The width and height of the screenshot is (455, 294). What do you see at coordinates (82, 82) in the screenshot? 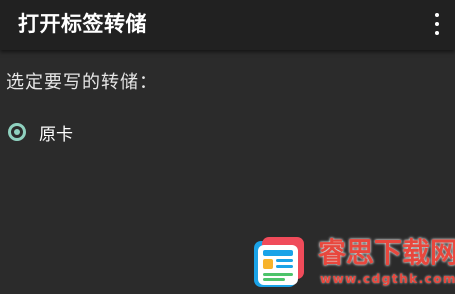
I see `select-dump-label: 选定要写的转储：` at bounding box center [82, 82].